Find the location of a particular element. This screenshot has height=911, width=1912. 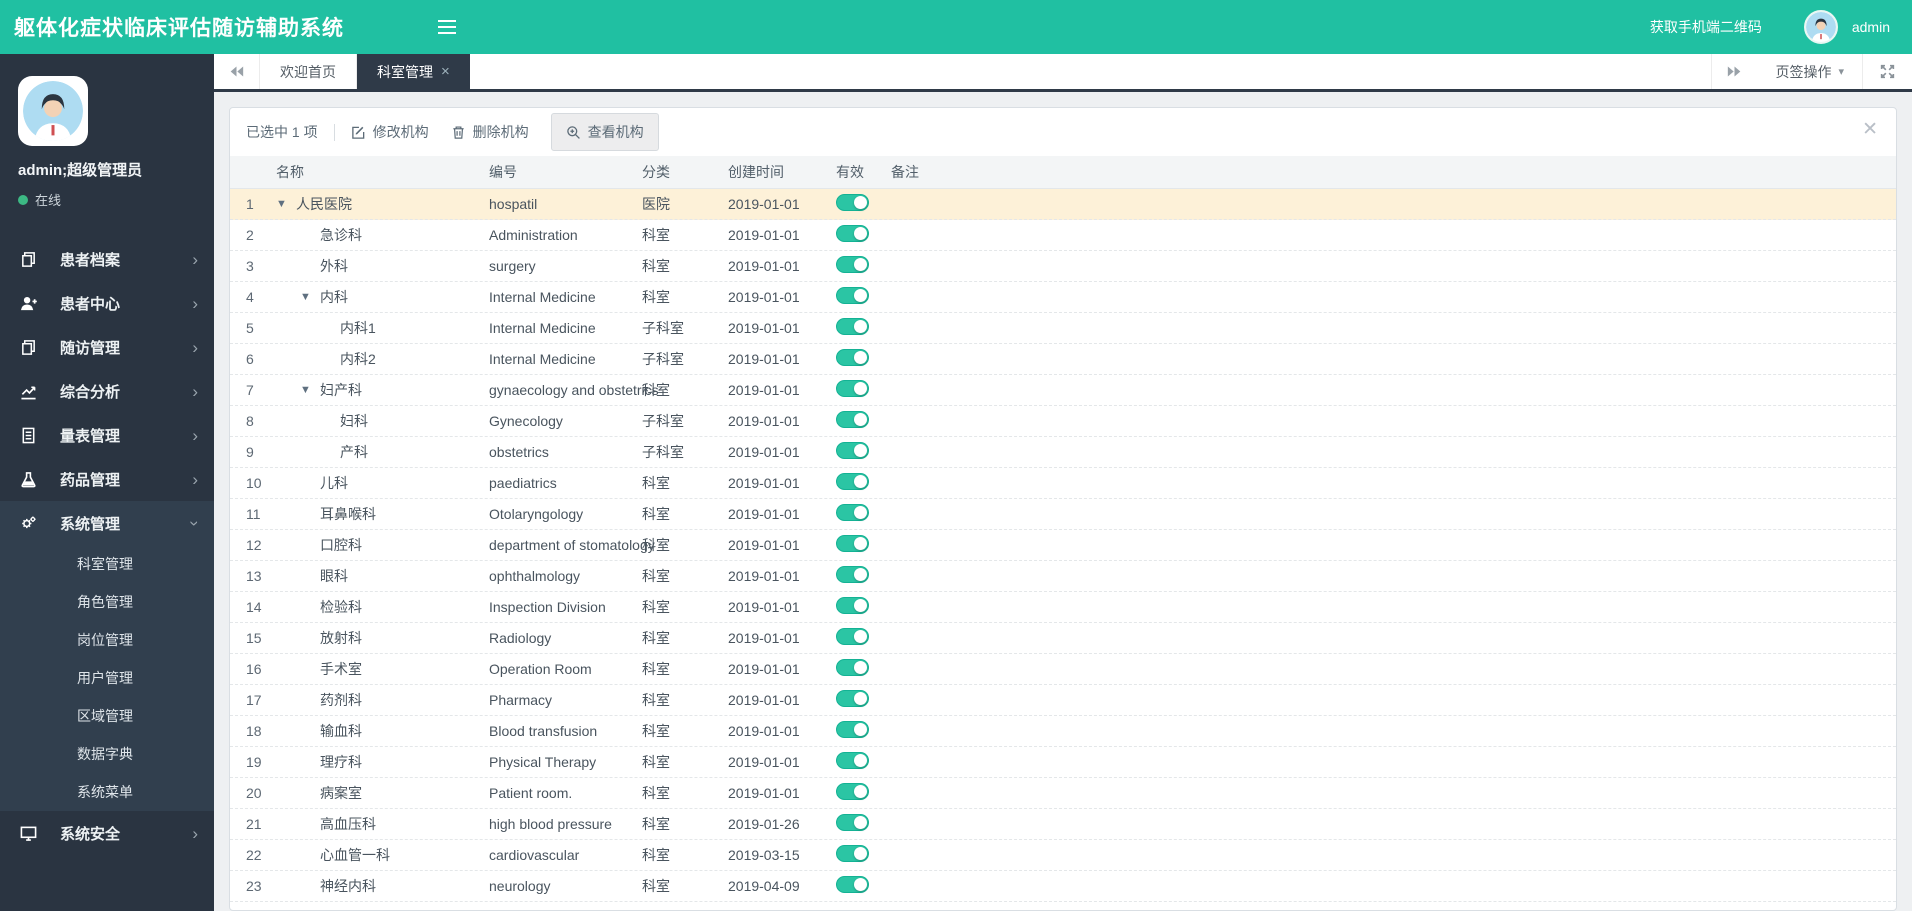

table-row: 22 心血管一科 cardiovascular 科室 2019-03-15 is located at coordinates (1063, 855).